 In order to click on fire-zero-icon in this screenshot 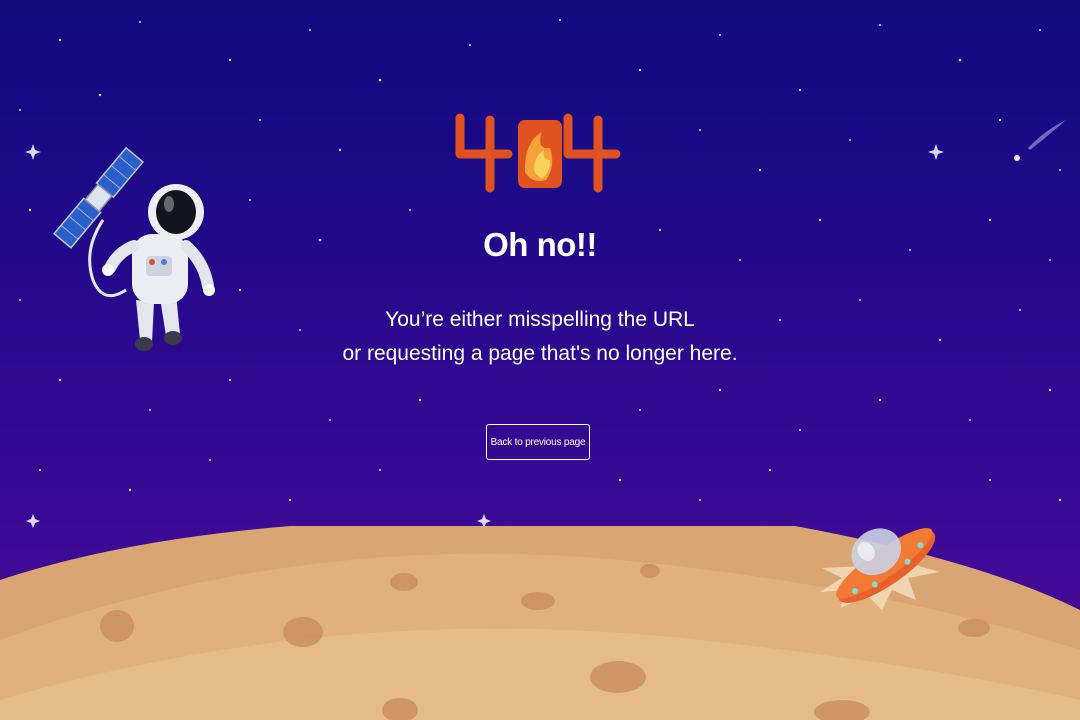, I will do `click(540, 154)`.